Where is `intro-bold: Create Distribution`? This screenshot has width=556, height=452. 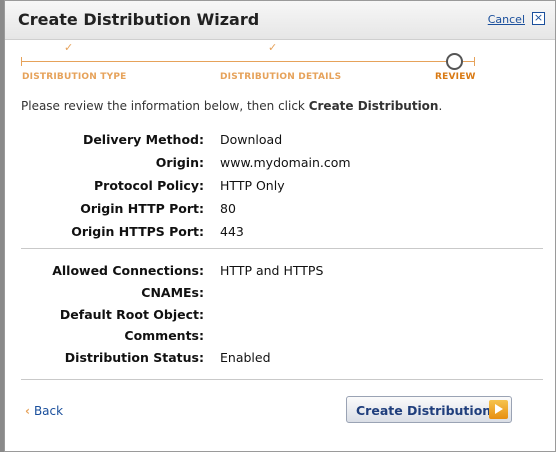
intro-bold: Create Distribution is located at coordinates (373, 106).